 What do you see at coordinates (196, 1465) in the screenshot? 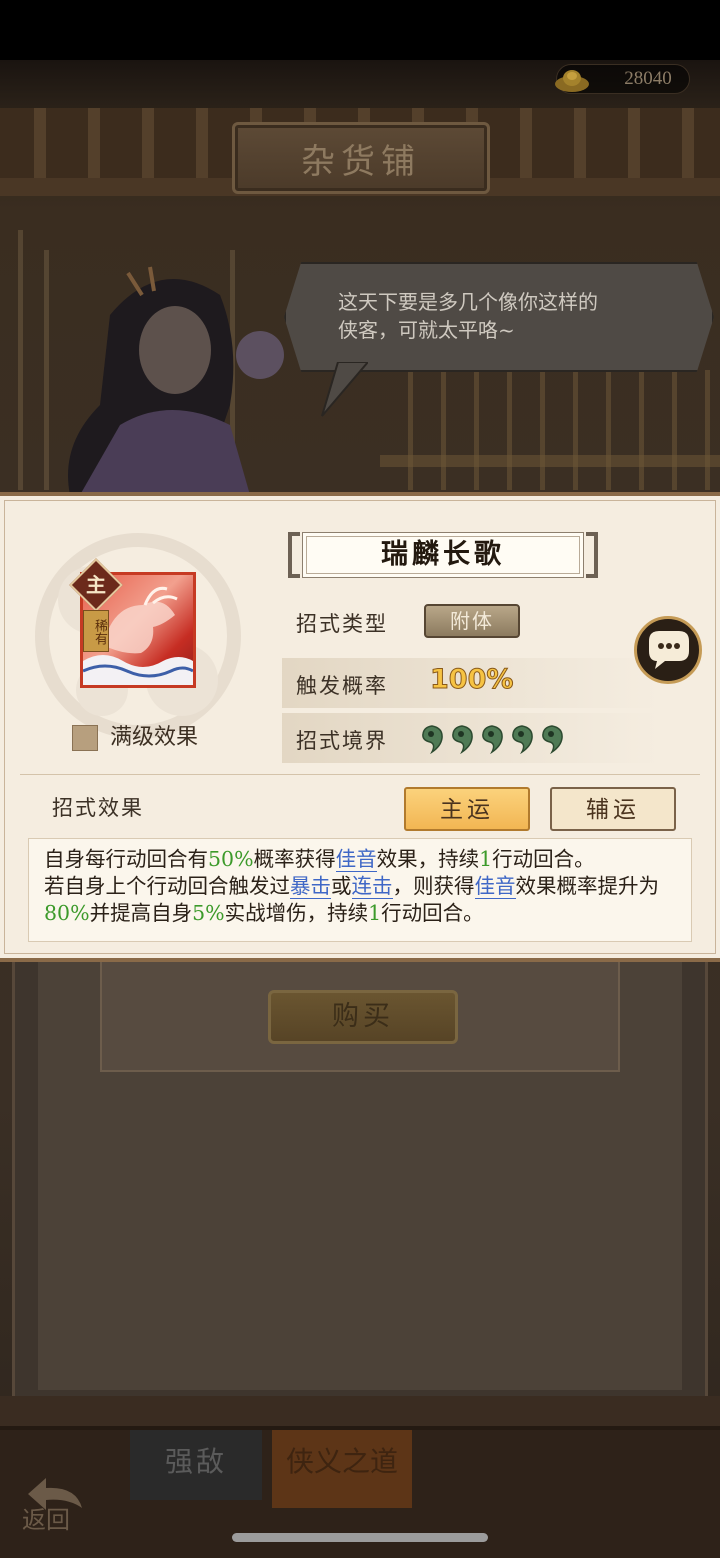
I see `tab-strong-enemy: 强敌` at bounding box center [196, 1465].